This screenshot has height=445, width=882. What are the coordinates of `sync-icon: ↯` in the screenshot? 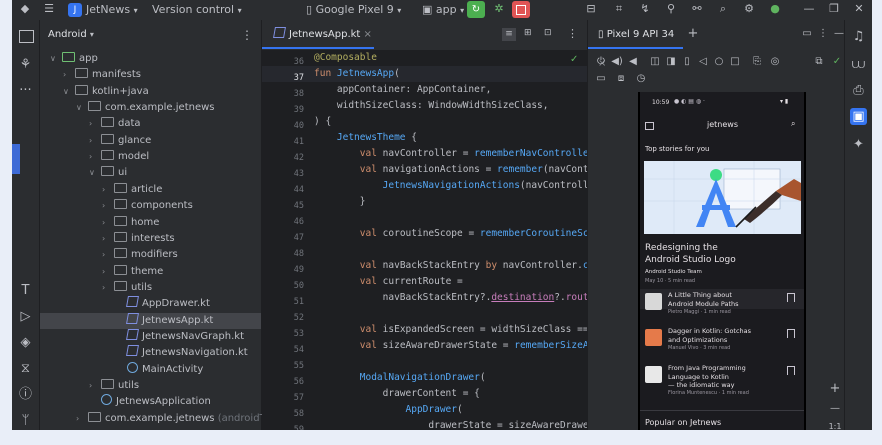 It's located at (645, 9).